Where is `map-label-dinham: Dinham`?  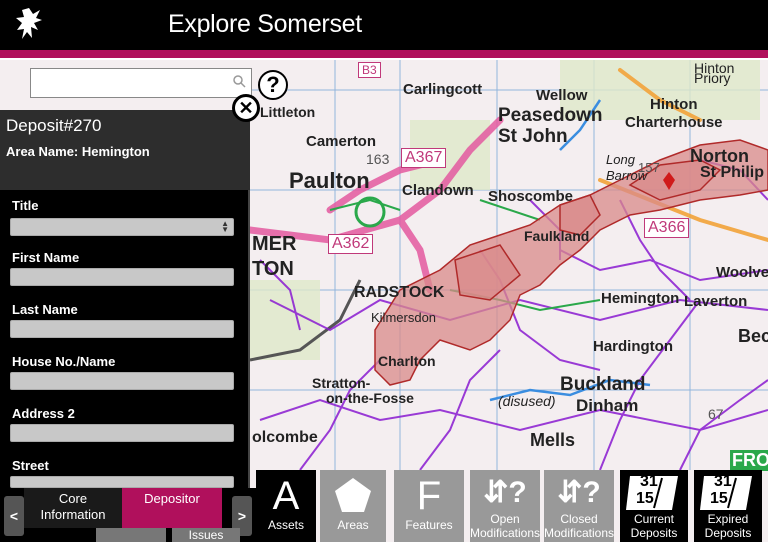 map-label-dinham: Dinham is located at coordinates (607, 405).